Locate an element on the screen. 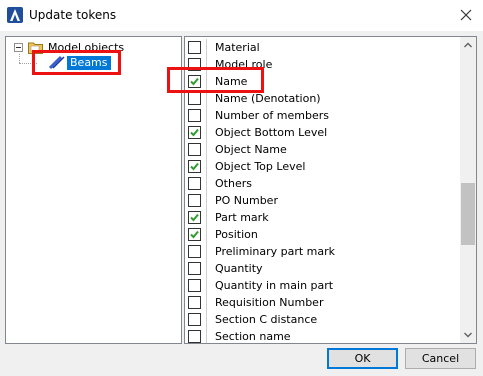  list-item: Object Bottom Level is located at coordinates (322, 132).